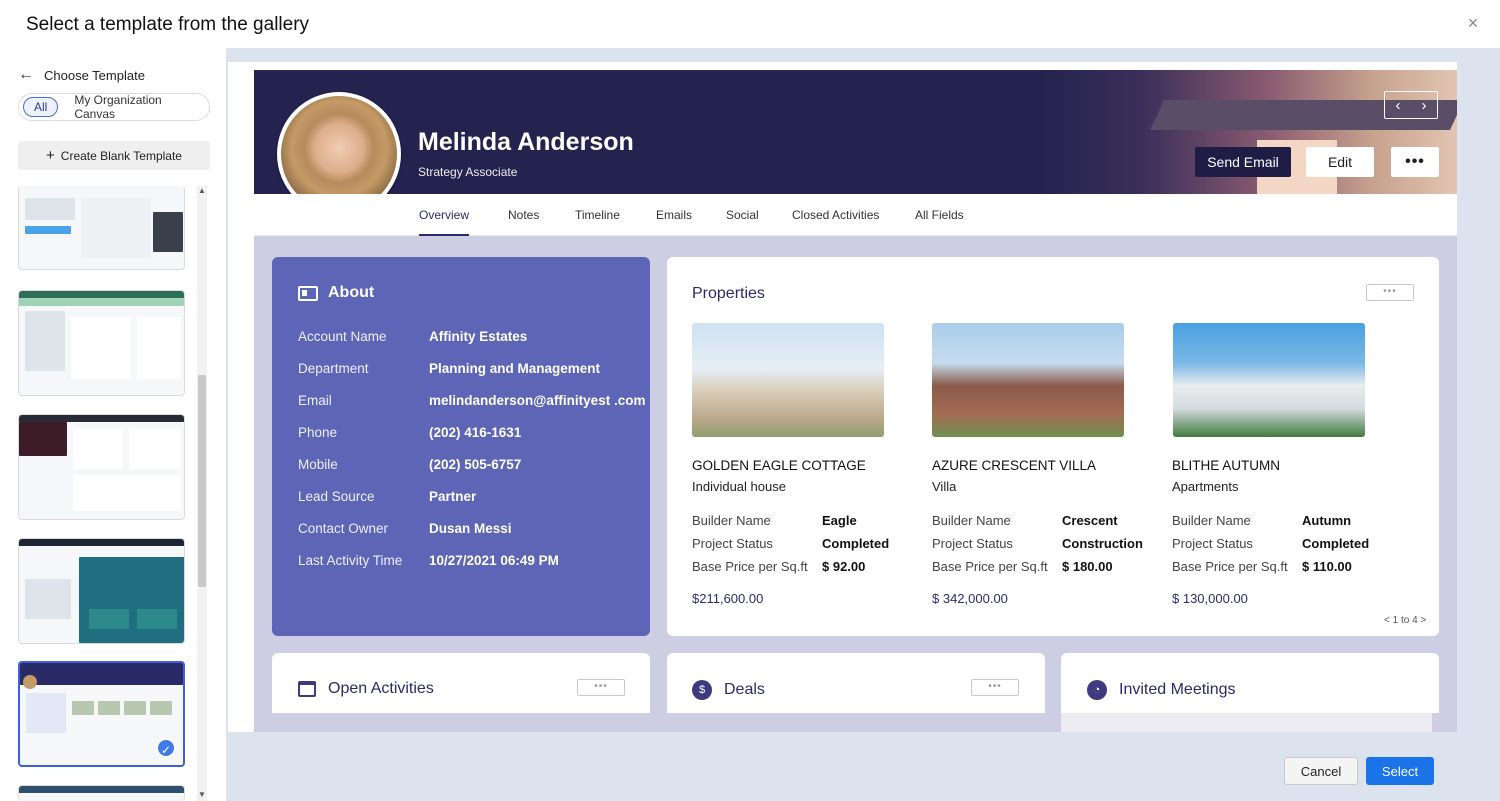 This screenshot has width=1500, height=801. What do you see at coordinates (1014, 465) in the screenshot?
I see `property-name: AZURE CRESCENT VILLA` at bounding box center [1014, 465].